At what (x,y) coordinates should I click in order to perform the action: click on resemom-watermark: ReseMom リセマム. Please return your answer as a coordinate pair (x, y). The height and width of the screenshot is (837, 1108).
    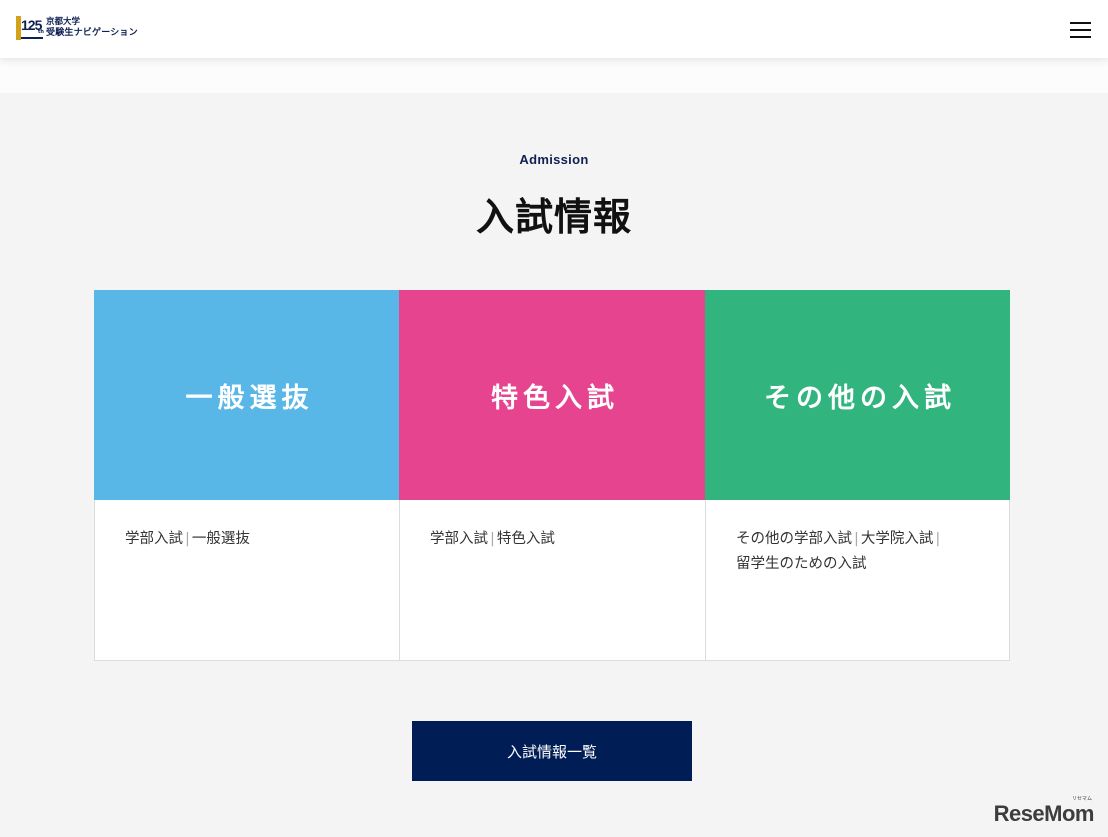
    Looking at the image, I should click on (1044, 811).